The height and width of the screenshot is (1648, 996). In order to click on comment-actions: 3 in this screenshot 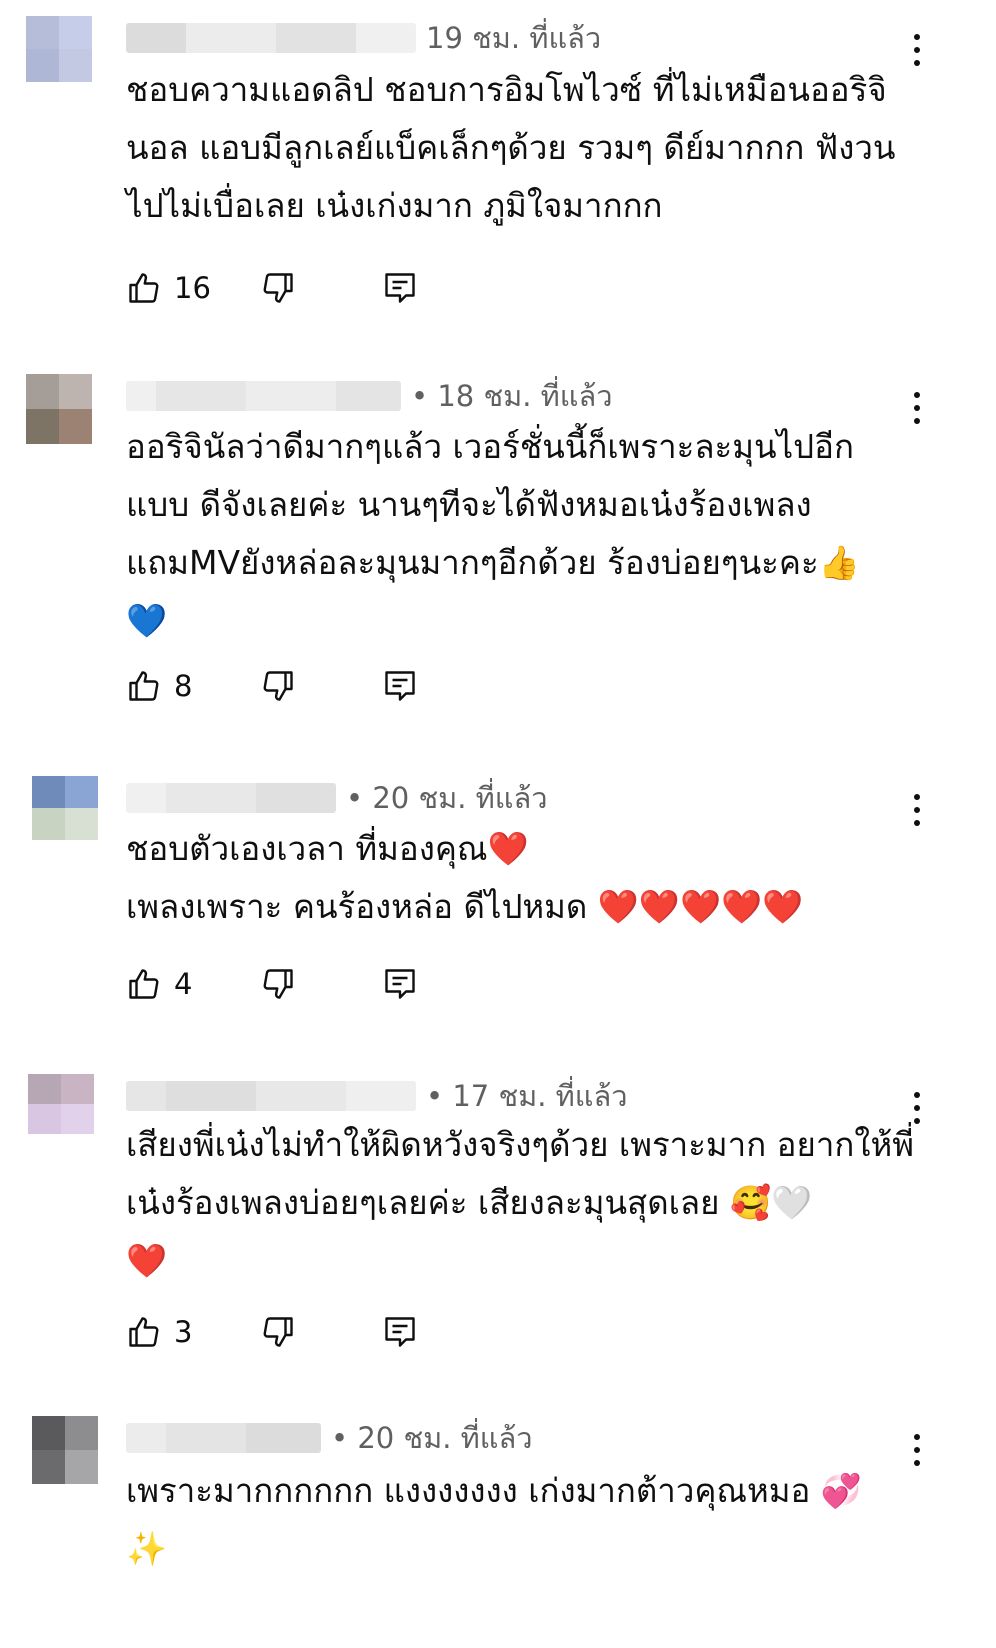, I will do `click(270, 1332)`.